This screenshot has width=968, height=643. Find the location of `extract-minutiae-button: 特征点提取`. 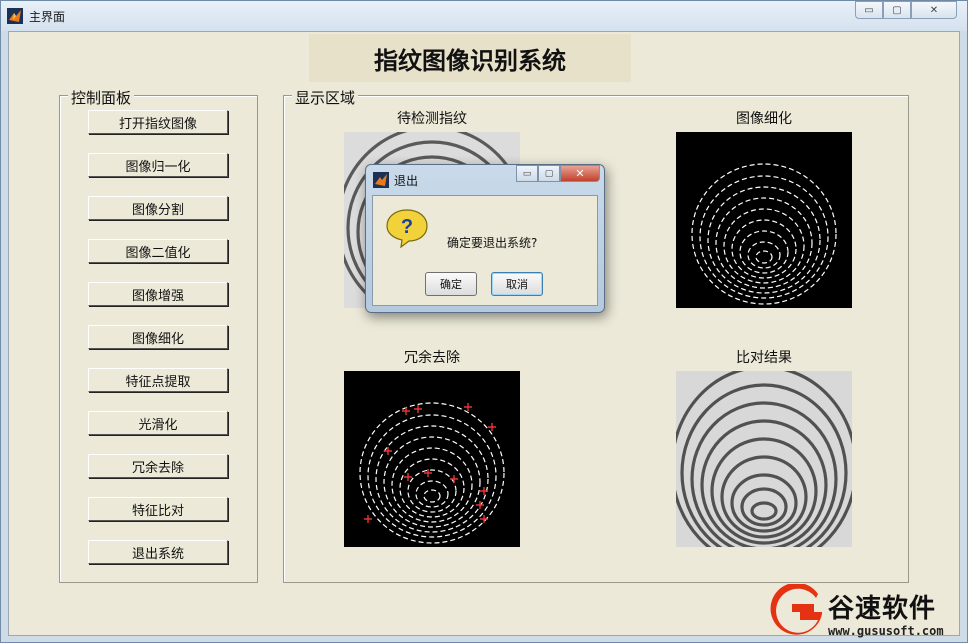

extract-minutiae-button: 特征点提取 is located at coordinates (158, 380).